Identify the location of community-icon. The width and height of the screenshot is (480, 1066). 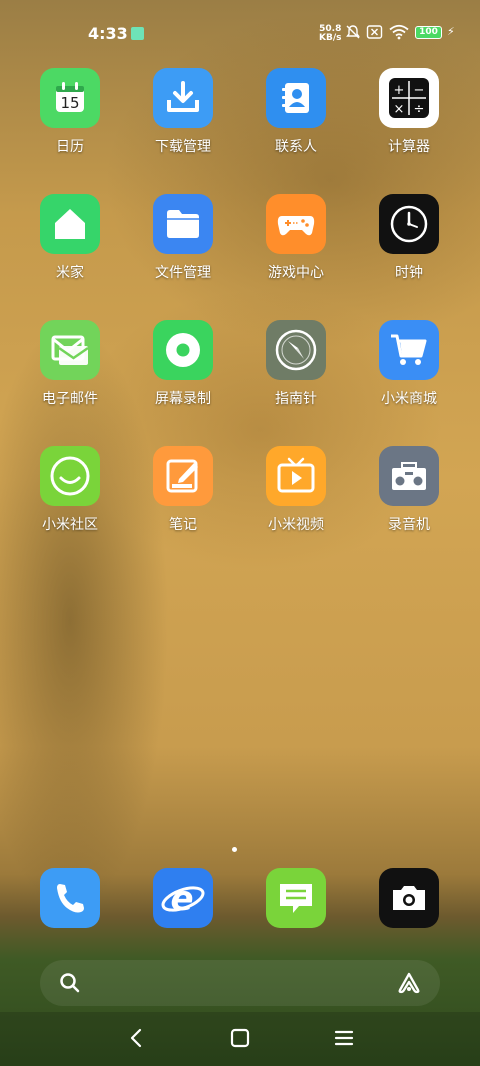
(70, 476).